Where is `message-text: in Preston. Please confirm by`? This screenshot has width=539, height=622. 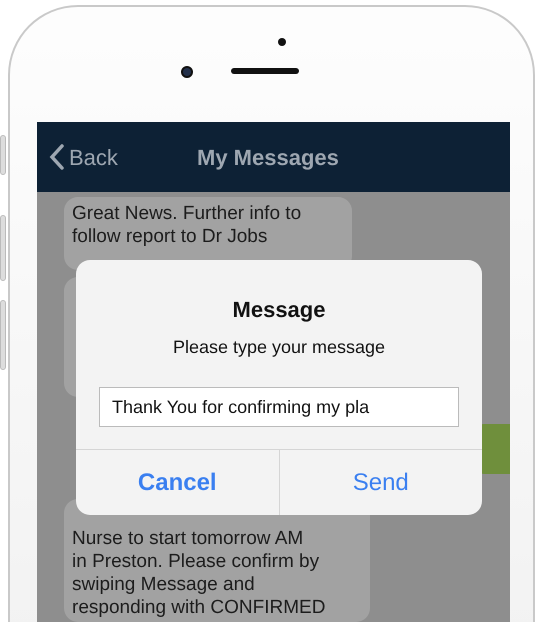 message-text: in Preston. Please confirm by is located at coordinates (196, 561).